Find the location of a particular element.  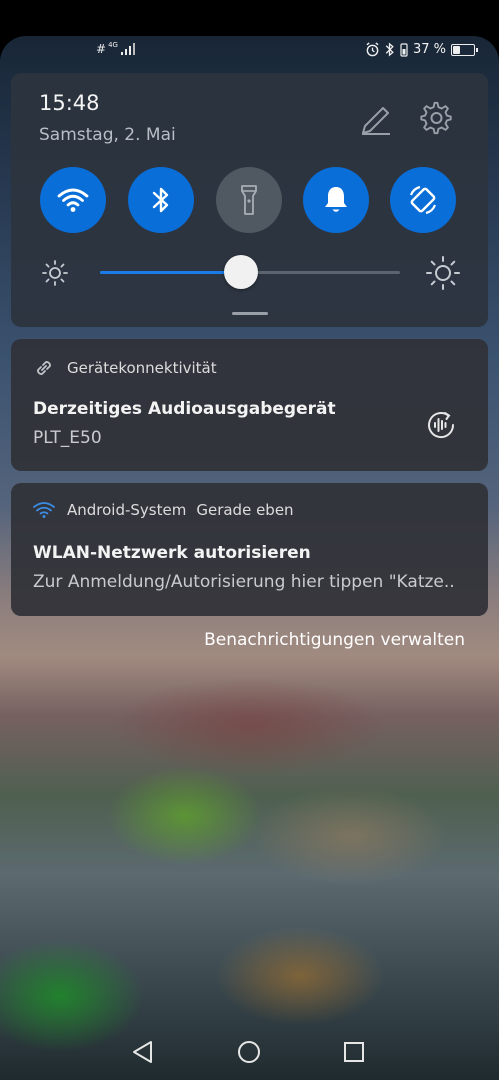

battery-percent: 37 % is located at coordinates (429, 49).